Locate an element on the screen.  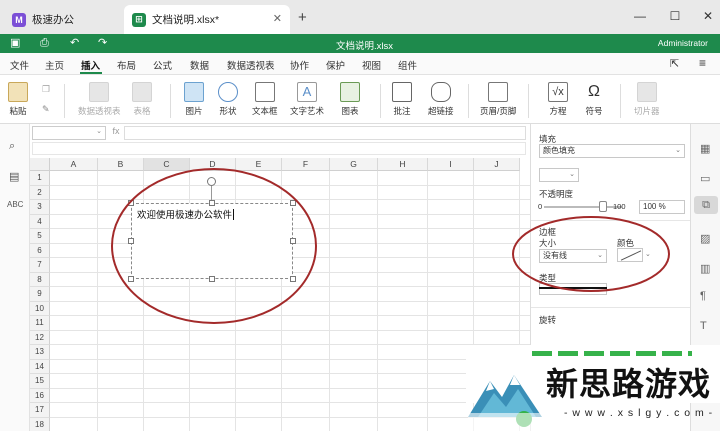
annotation-circle-border is located at coordinates (591, 254).